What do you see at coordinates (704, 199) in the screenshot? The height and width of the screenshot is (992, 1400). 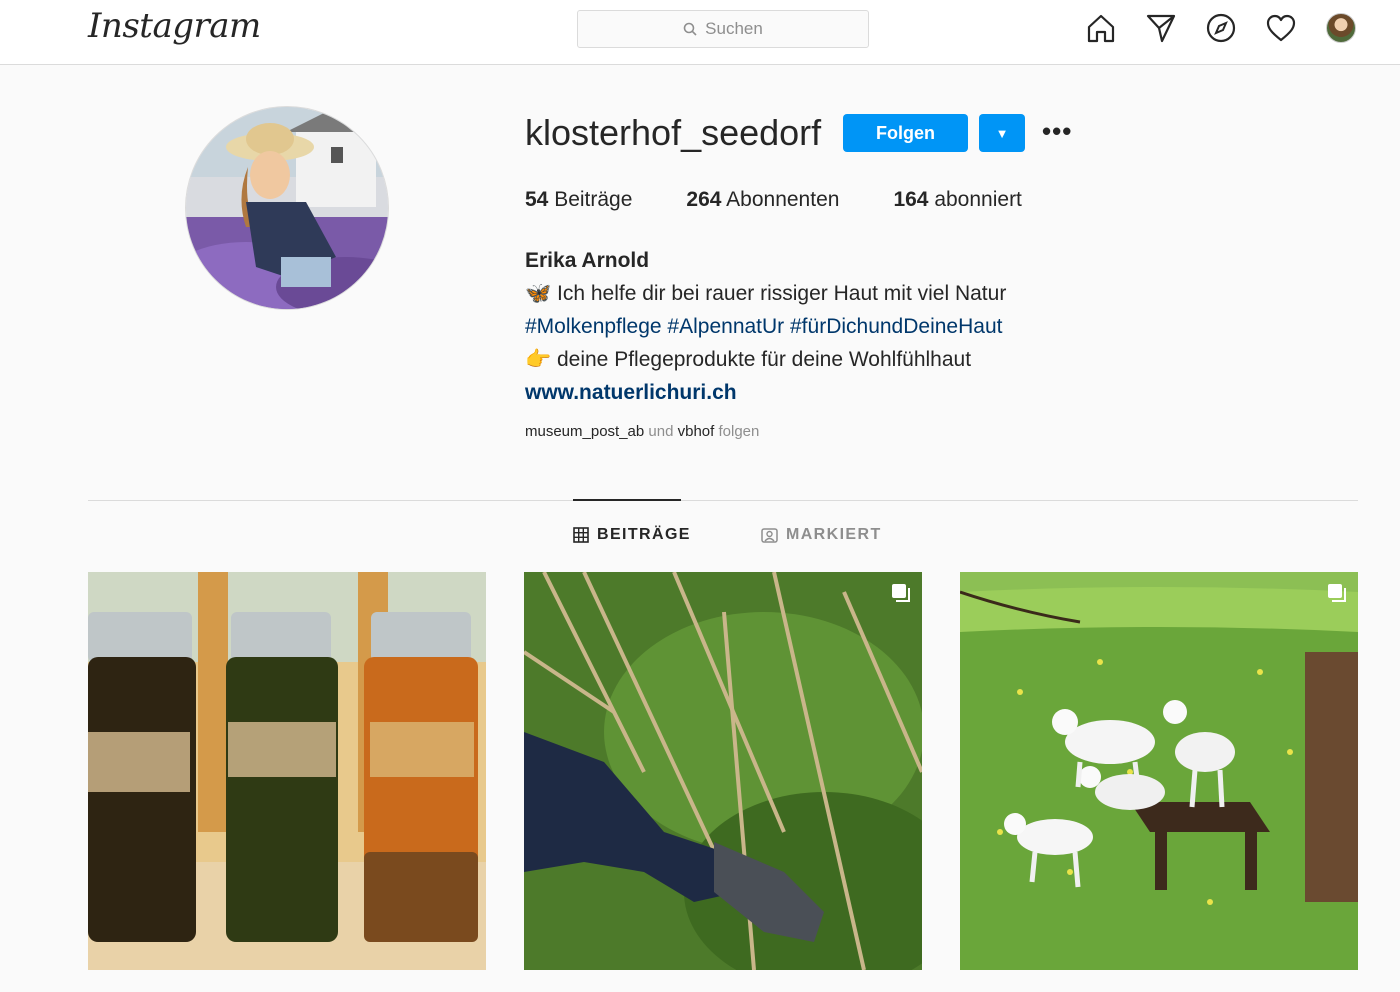 I see `stat-count: 264` at bounding box center [704, 199].